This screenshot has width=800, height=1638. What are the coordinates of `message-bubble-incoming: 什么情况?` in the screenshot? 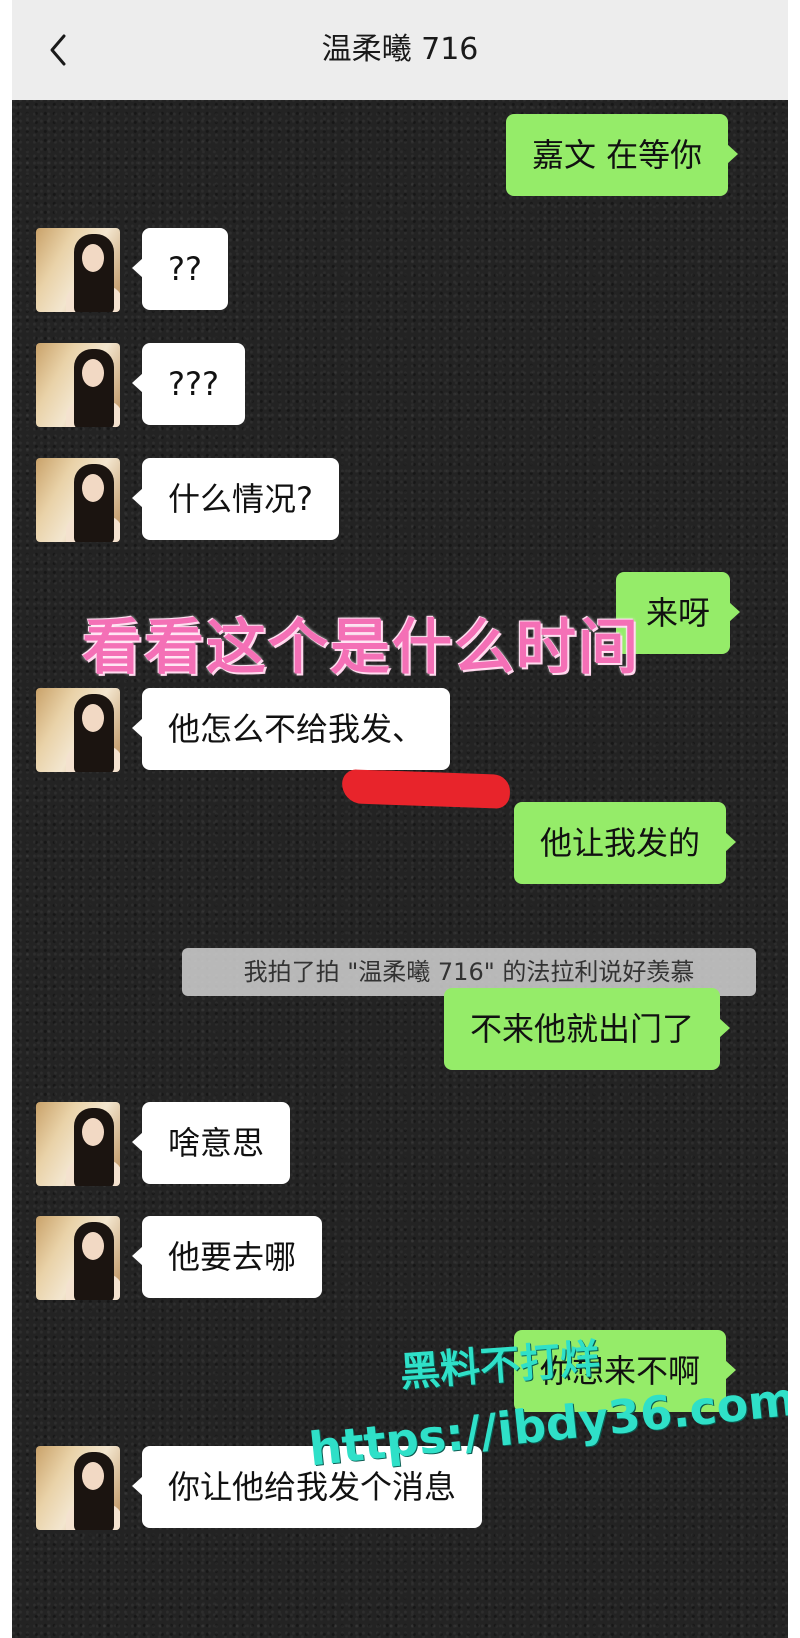 It's located at (235, 499).